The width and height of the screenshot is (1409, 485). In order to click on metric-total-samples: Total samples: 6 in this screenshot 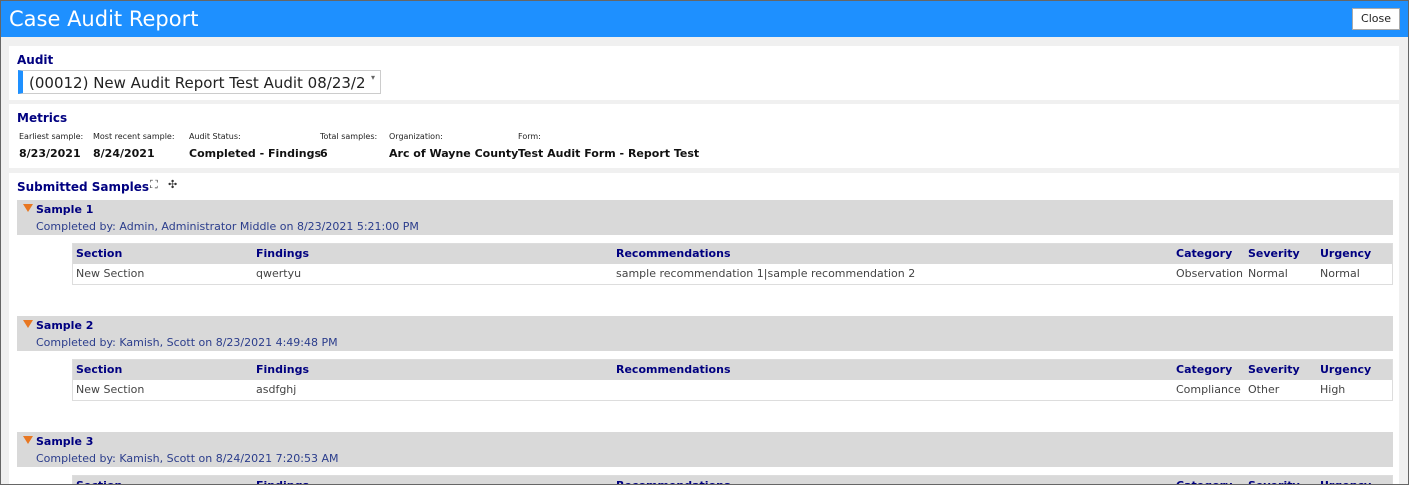, I will do `click(348, 146)`.